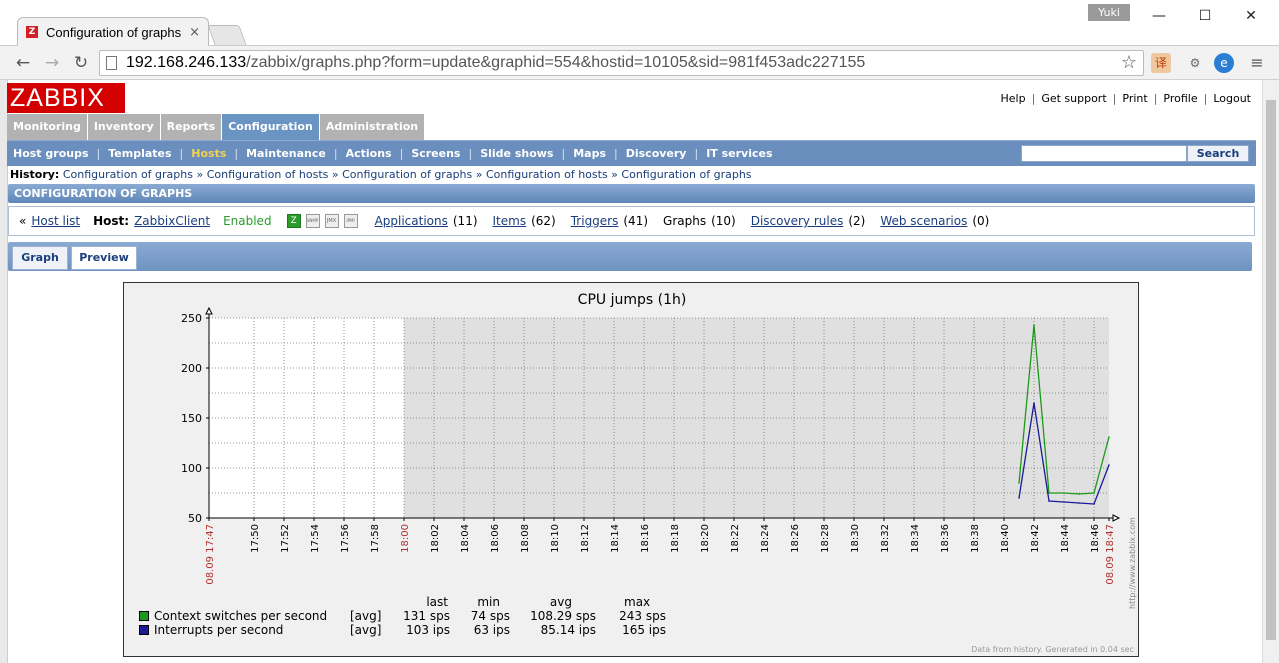 This screenshot has width=1279, height=663. Describe the element at coordinates (372, 127) in the screenshot. I see `menu-administration: Administration` at that location.